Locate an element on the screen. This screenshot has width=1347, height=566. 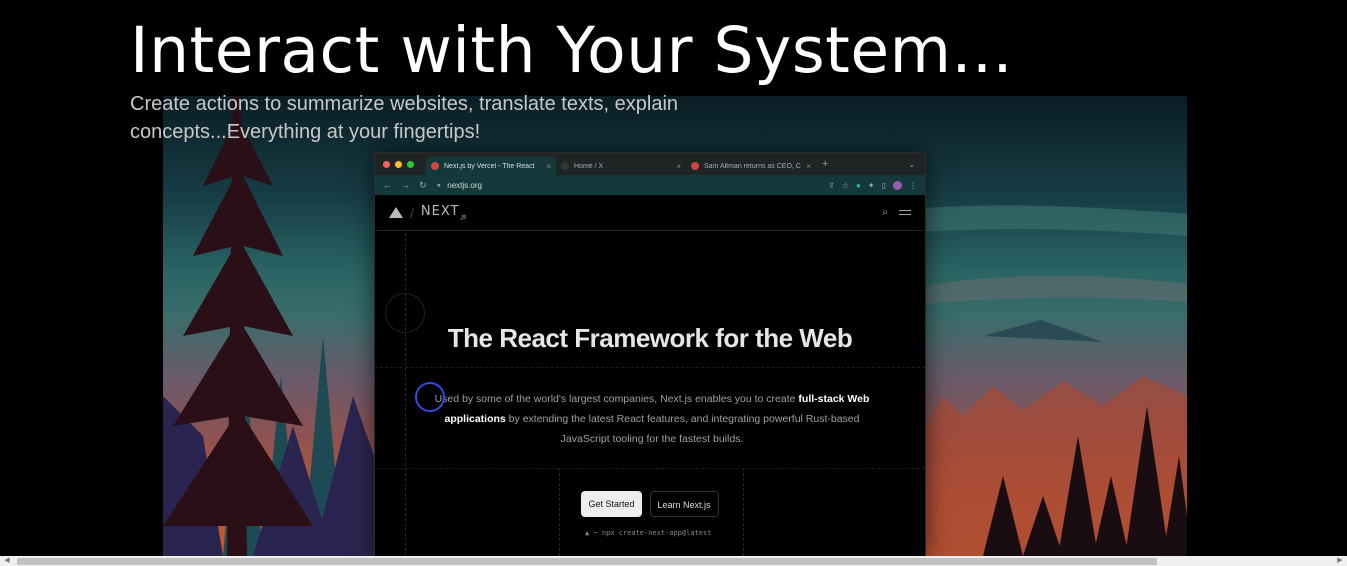
url-field: ⚬ nextjs.org is located at coordinates (459, 185).